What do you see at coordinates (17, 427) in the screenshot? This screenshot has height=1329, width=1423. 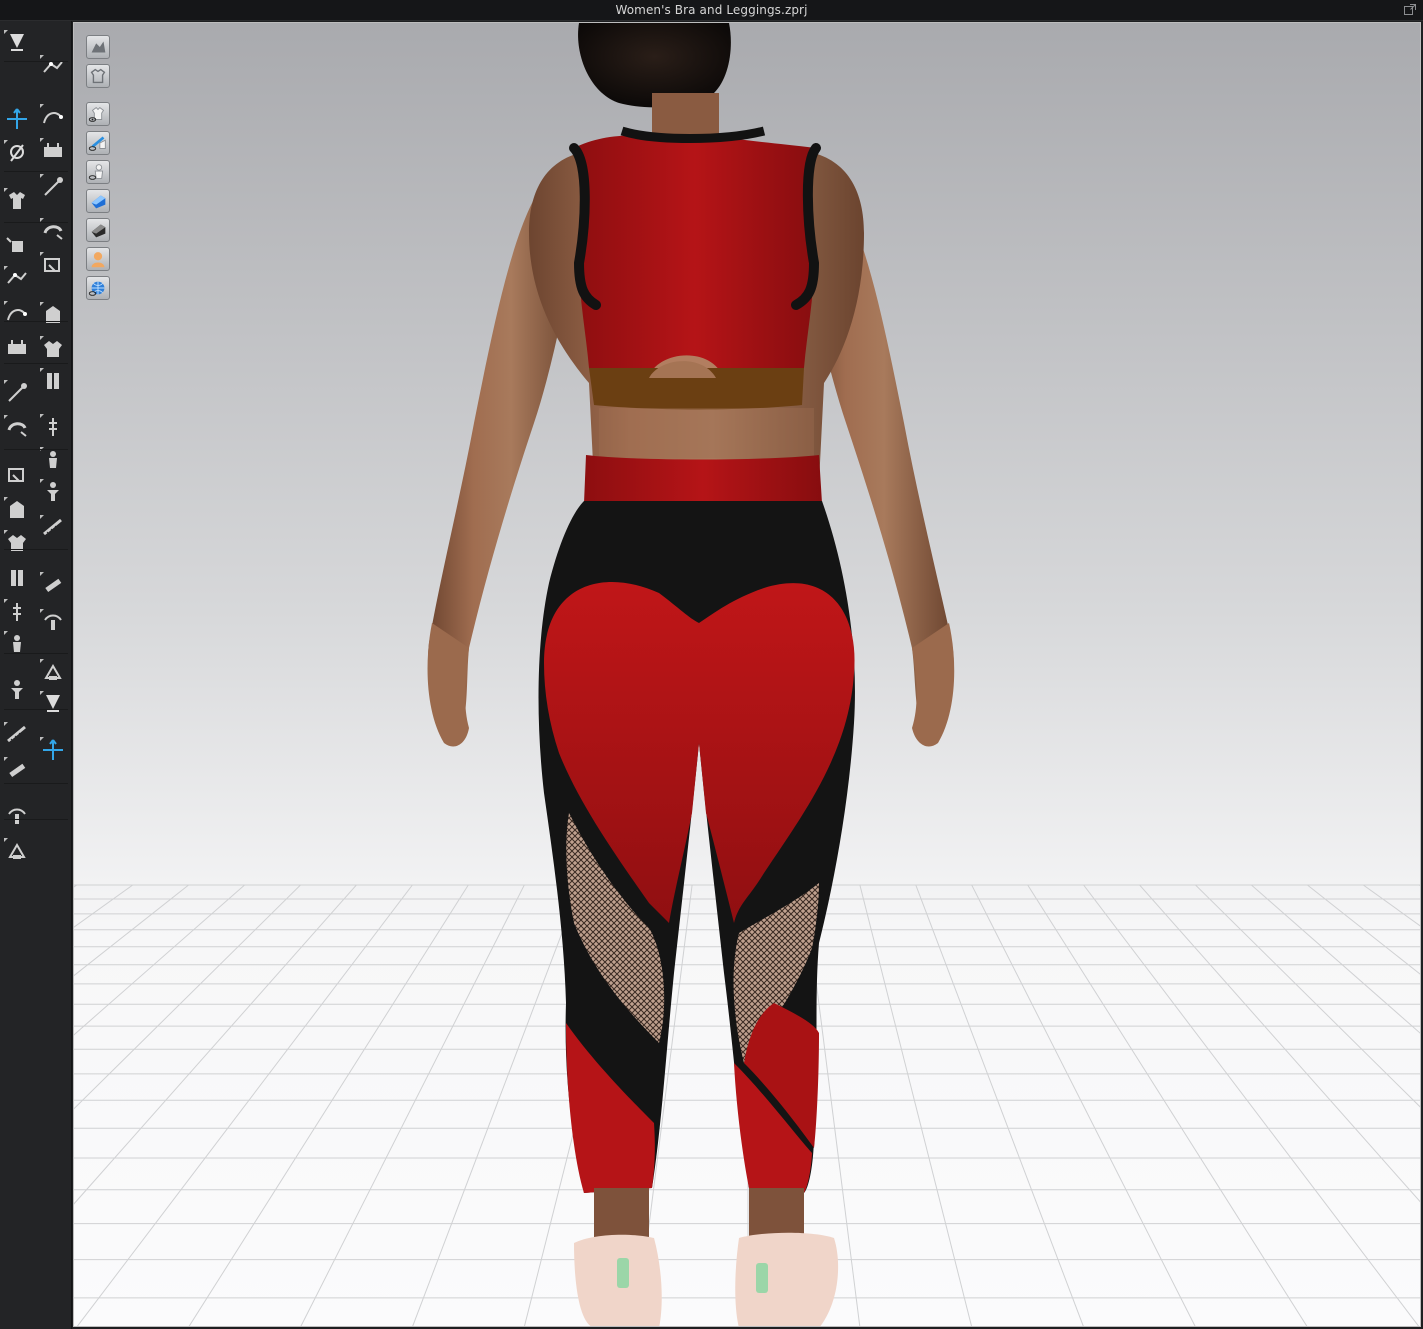 I see `brush-icon` at bounding box center [17, 427].